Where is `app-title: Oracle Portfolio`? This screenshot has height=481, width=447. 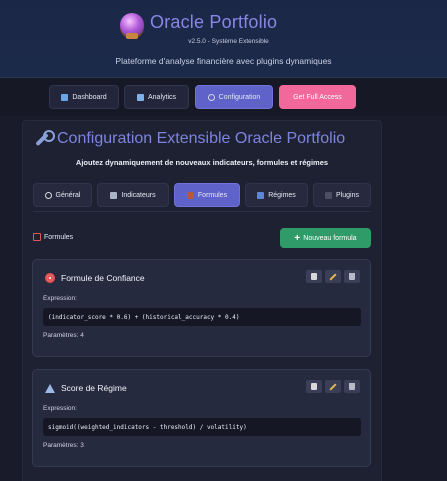
app-title: Oracle Portfolio is located at coordinates (214, 22).